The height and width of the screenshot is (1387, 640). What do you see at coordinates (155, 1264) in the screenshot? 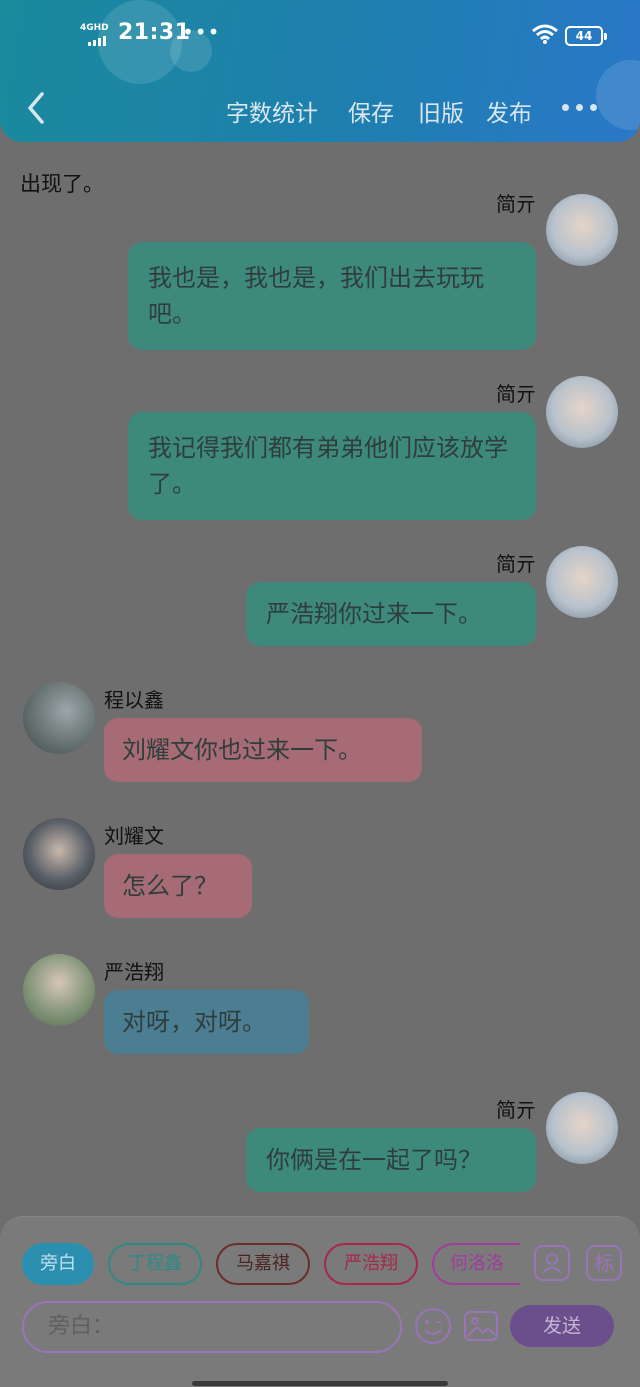
I see `character-chip: 丁程鑫` at bounding box center [155, 1264].